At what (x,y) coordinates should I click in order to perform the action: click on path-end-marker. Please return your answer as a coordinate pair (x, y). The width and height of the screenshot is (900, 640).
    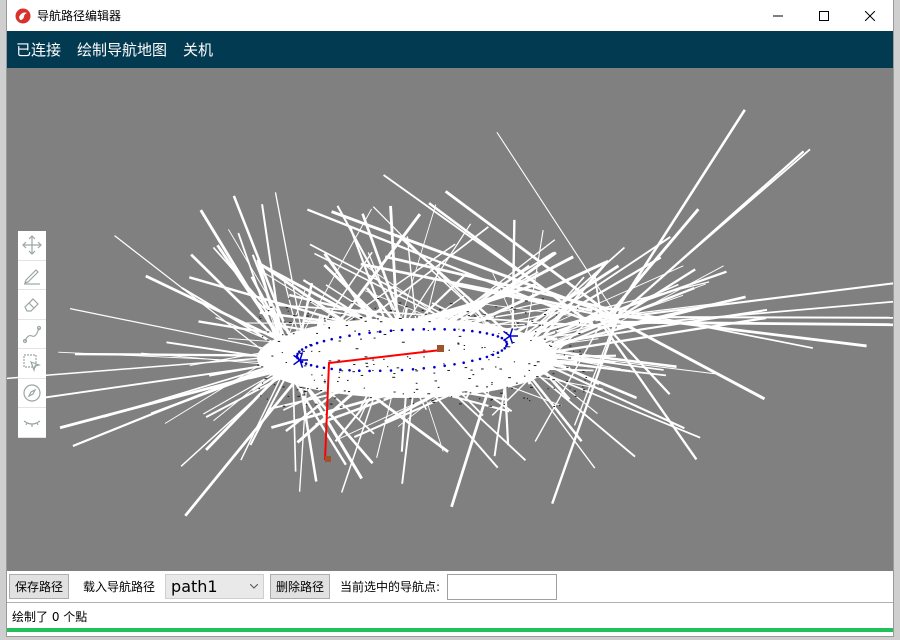
    Looking at the image, I should click on (440, 348).